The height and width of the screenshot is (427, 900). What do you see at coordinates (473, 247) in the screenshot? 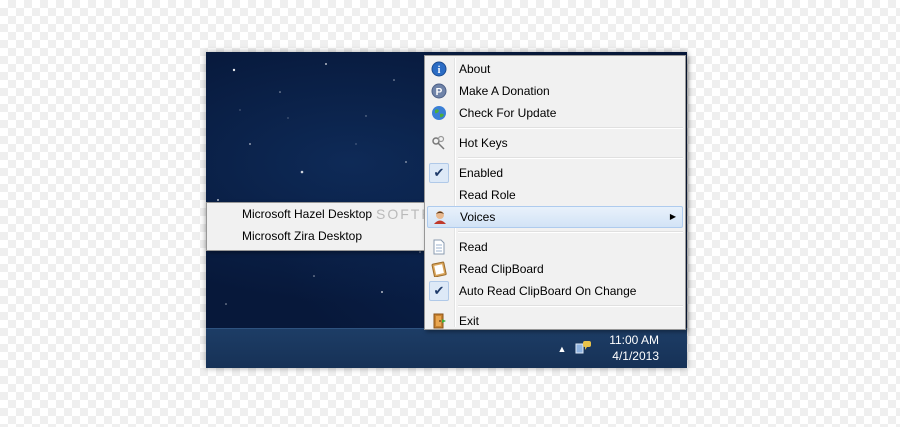
I see `menu-item-label: Read` at bounding box center [473, 247].